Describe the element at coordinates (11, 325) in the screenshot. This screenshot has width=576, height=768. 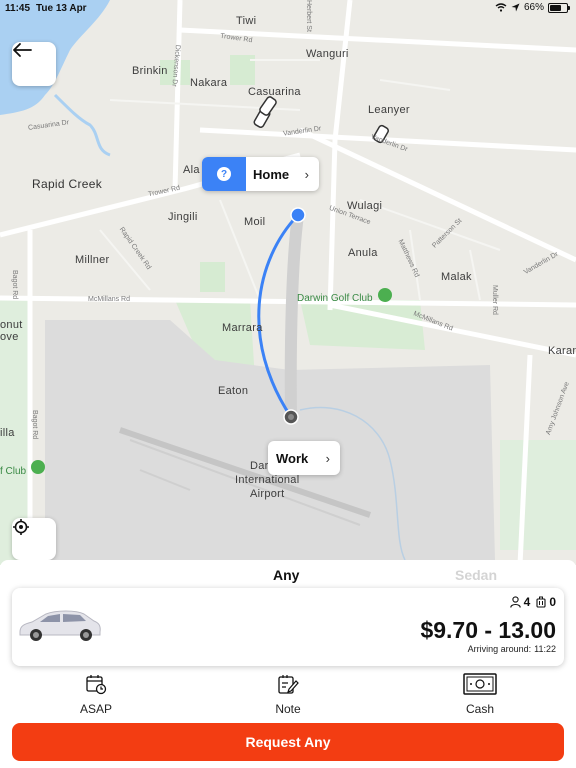
I see `place-coconut-grove-1: onut` at that location.